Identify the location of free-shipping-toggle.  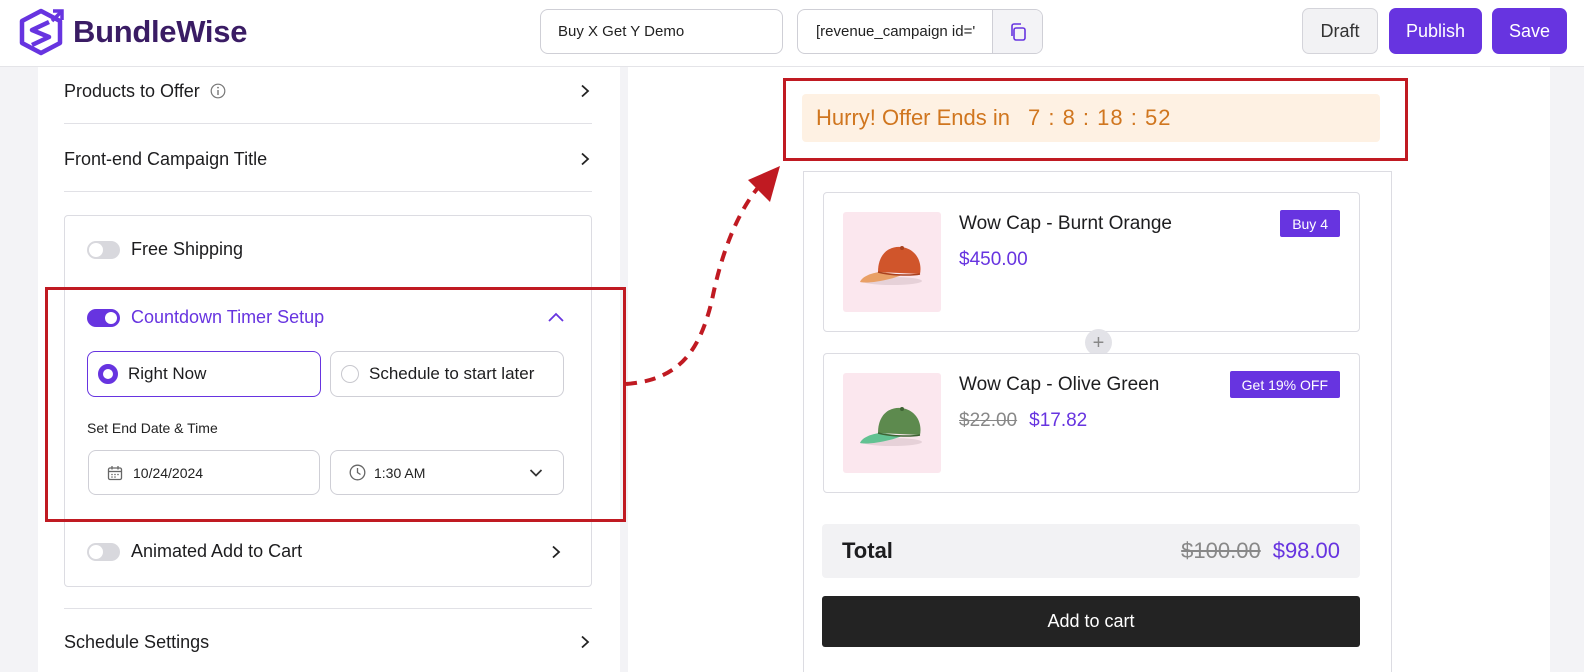
(103, 250).